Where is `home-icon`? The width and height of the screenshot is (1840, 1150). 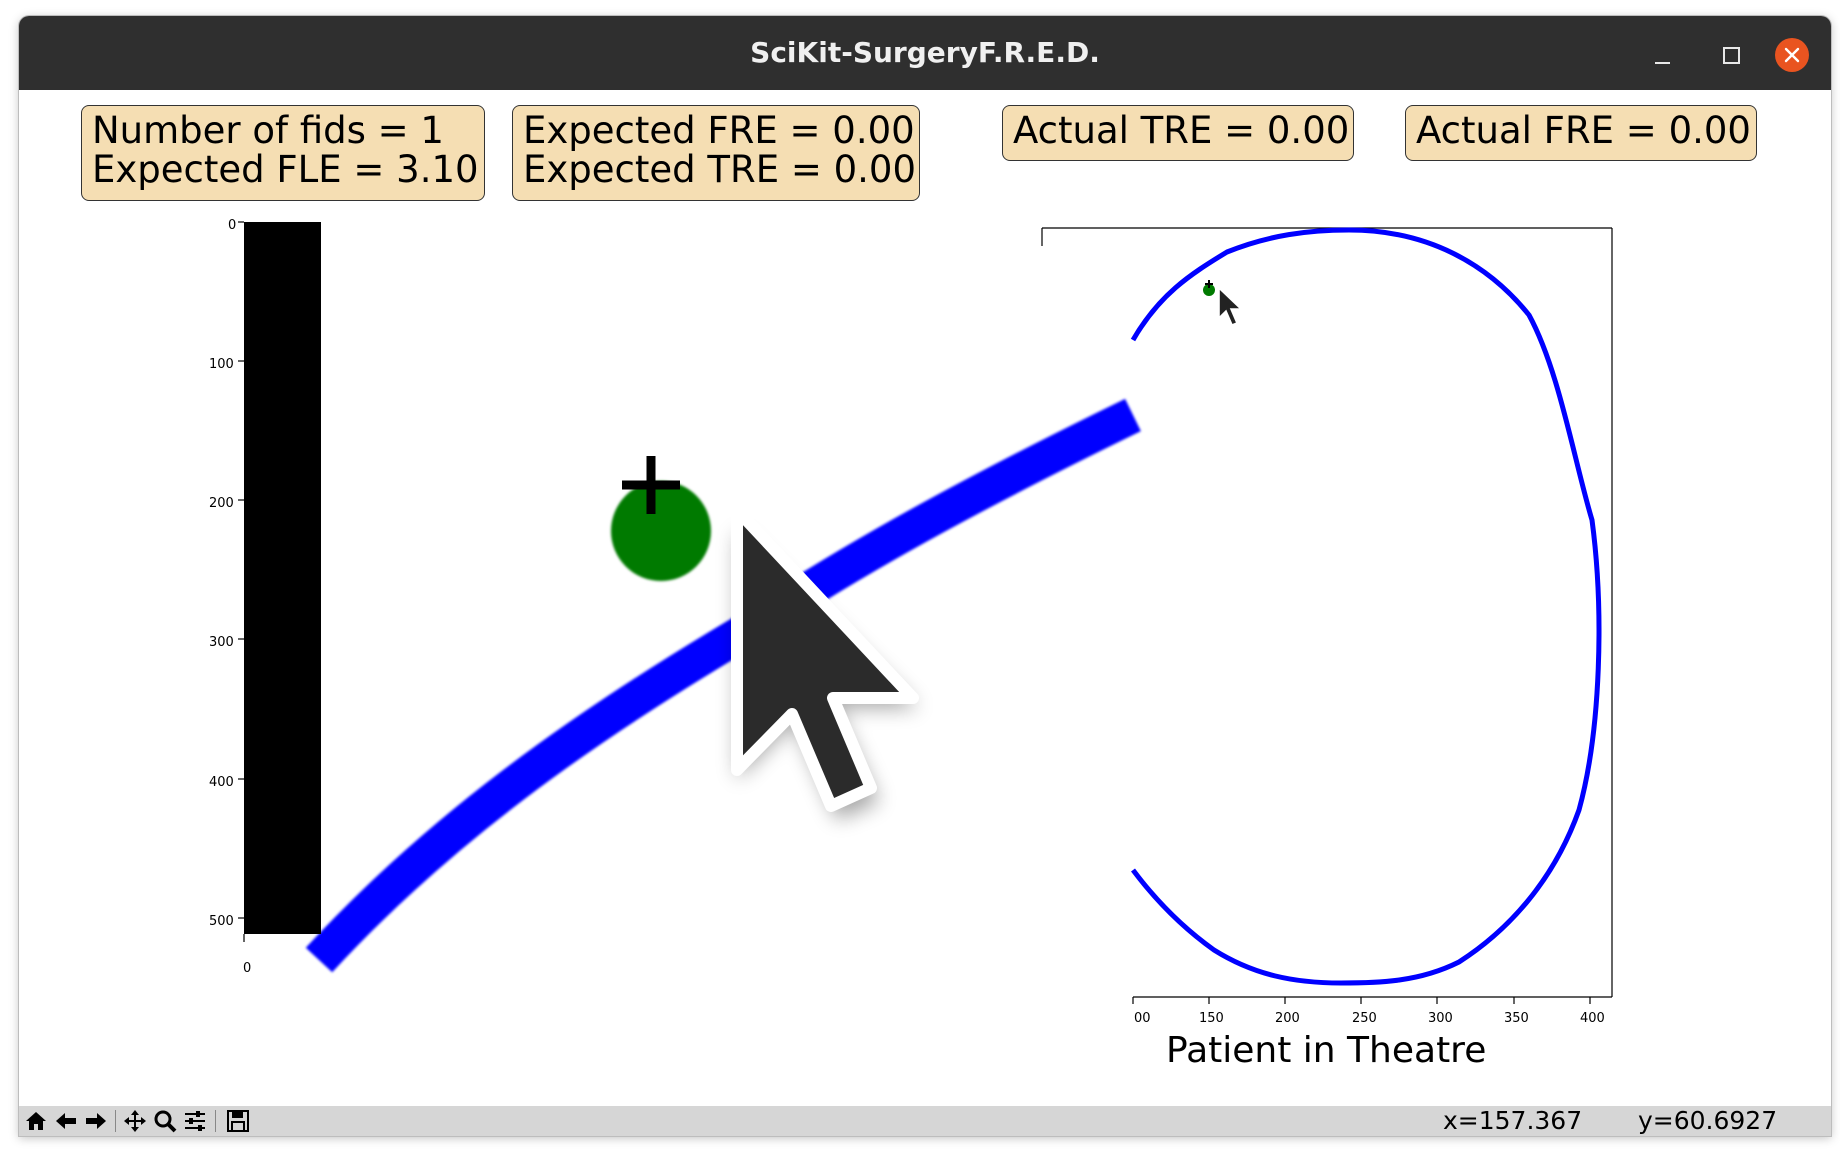
home-icon is located at coordinates (36, 1121).